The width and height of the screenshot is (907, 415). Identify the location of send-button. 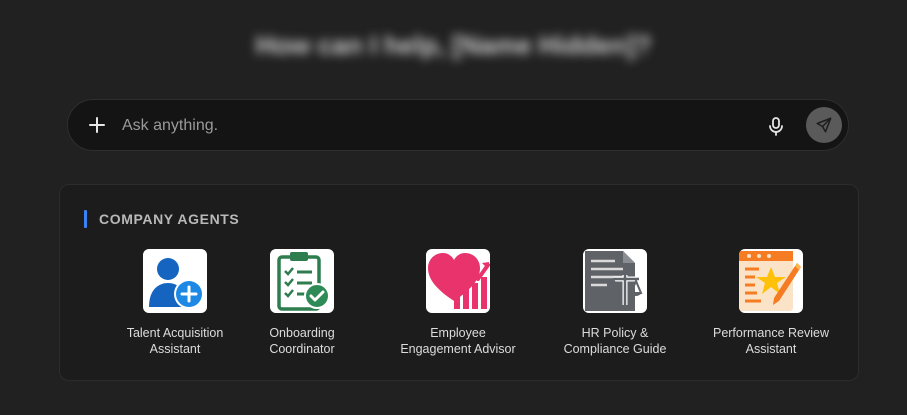
(824, 125).